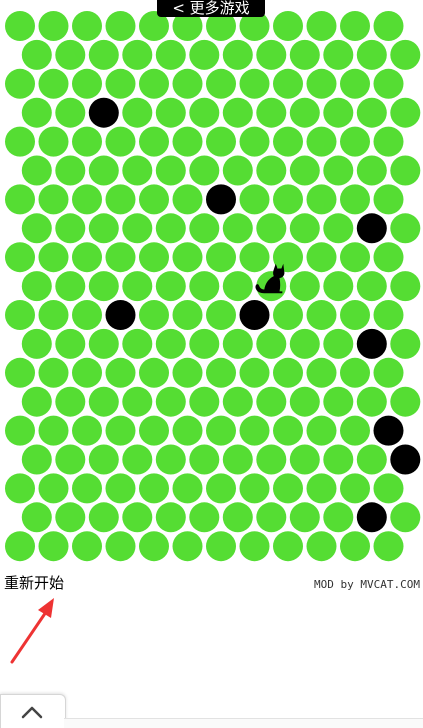  What do you see at coordinates (211, 8) in the screenshot?
I see `more-games-button: < 更多游戏` at bounding box center [211, 8].